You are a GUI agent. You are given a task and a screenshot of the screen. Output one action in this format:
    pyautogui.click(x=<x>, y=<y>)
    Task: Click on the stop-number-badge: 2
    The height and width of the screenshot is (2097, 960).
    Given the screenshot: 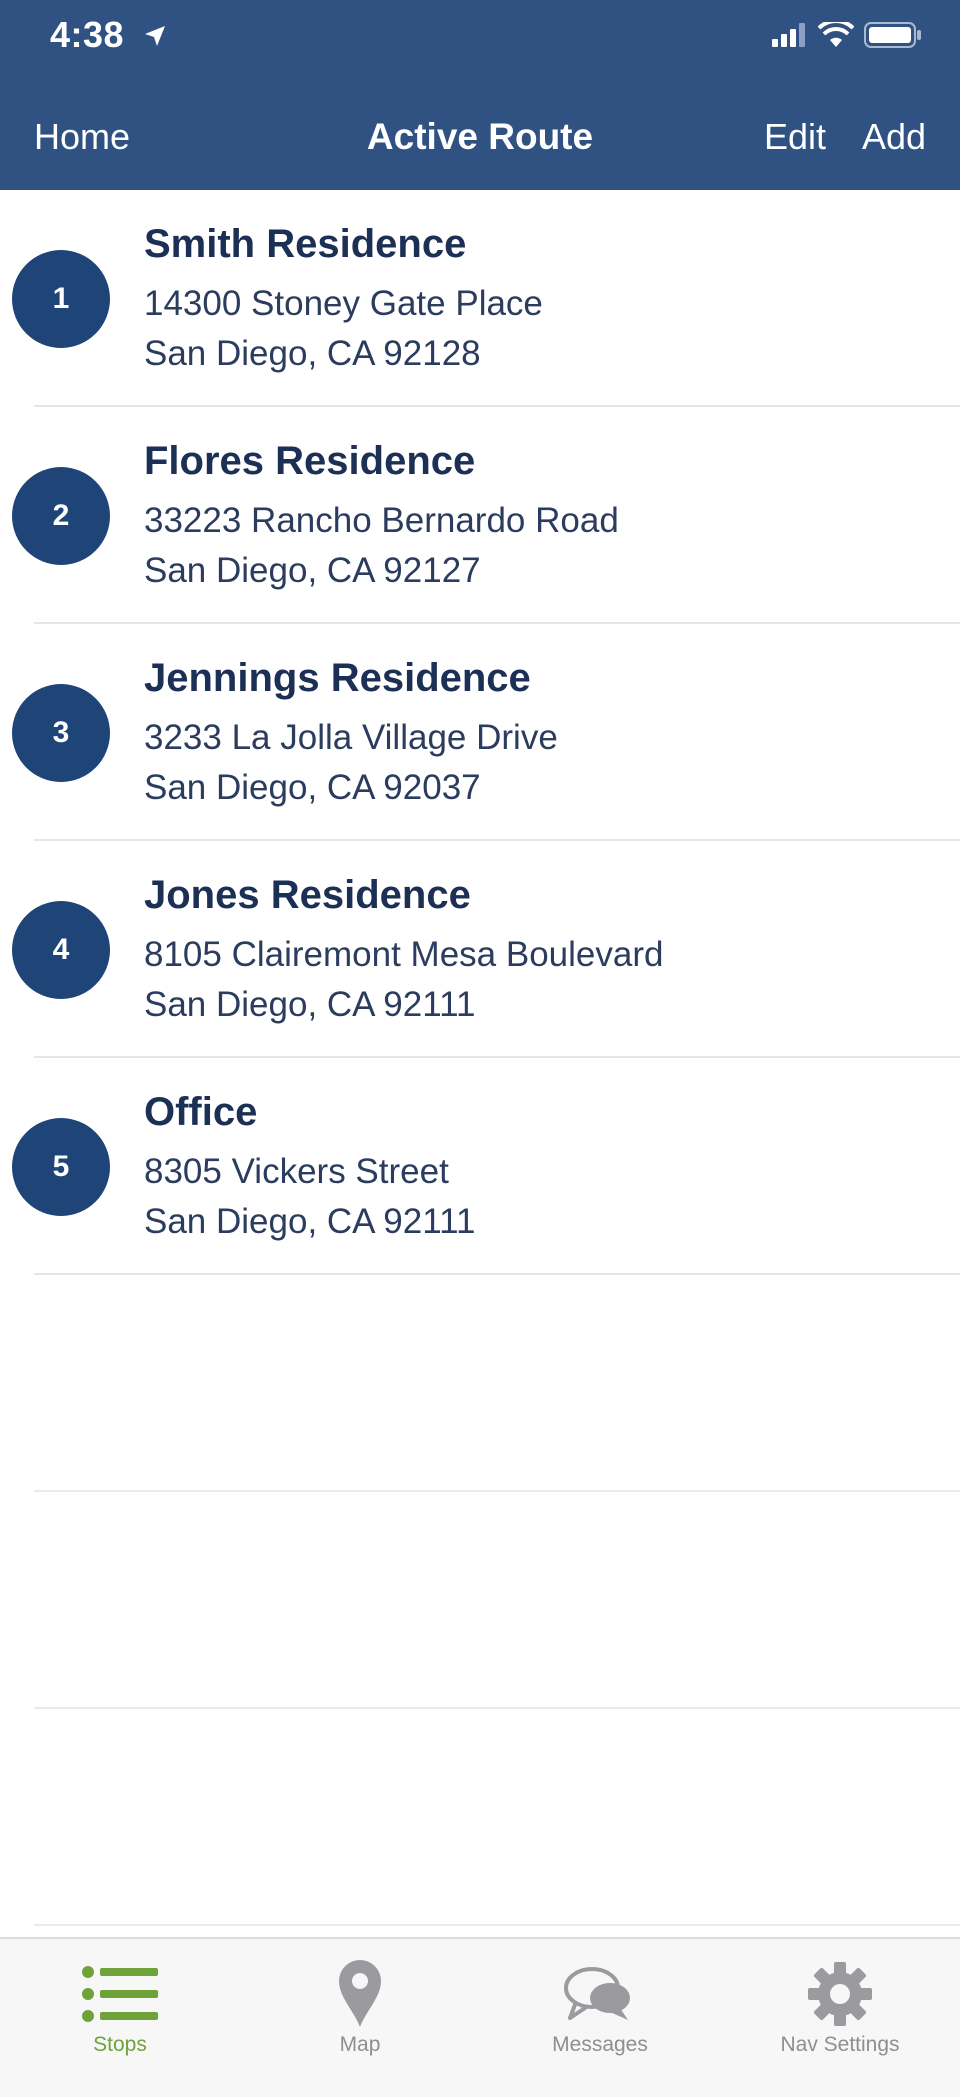 What is the action you would take?
    pyautogui.click(x=61, y=516)
    